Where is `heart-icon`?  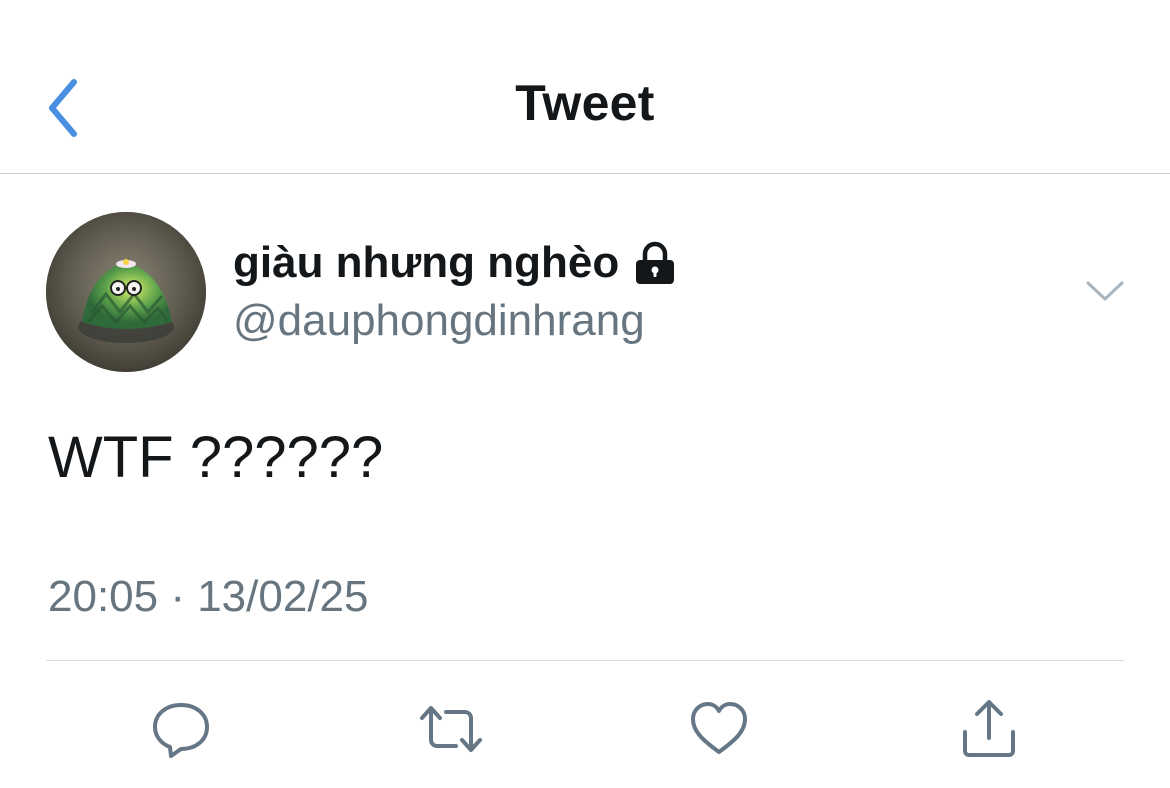
heart-icon is located at coordinates (719, 728).